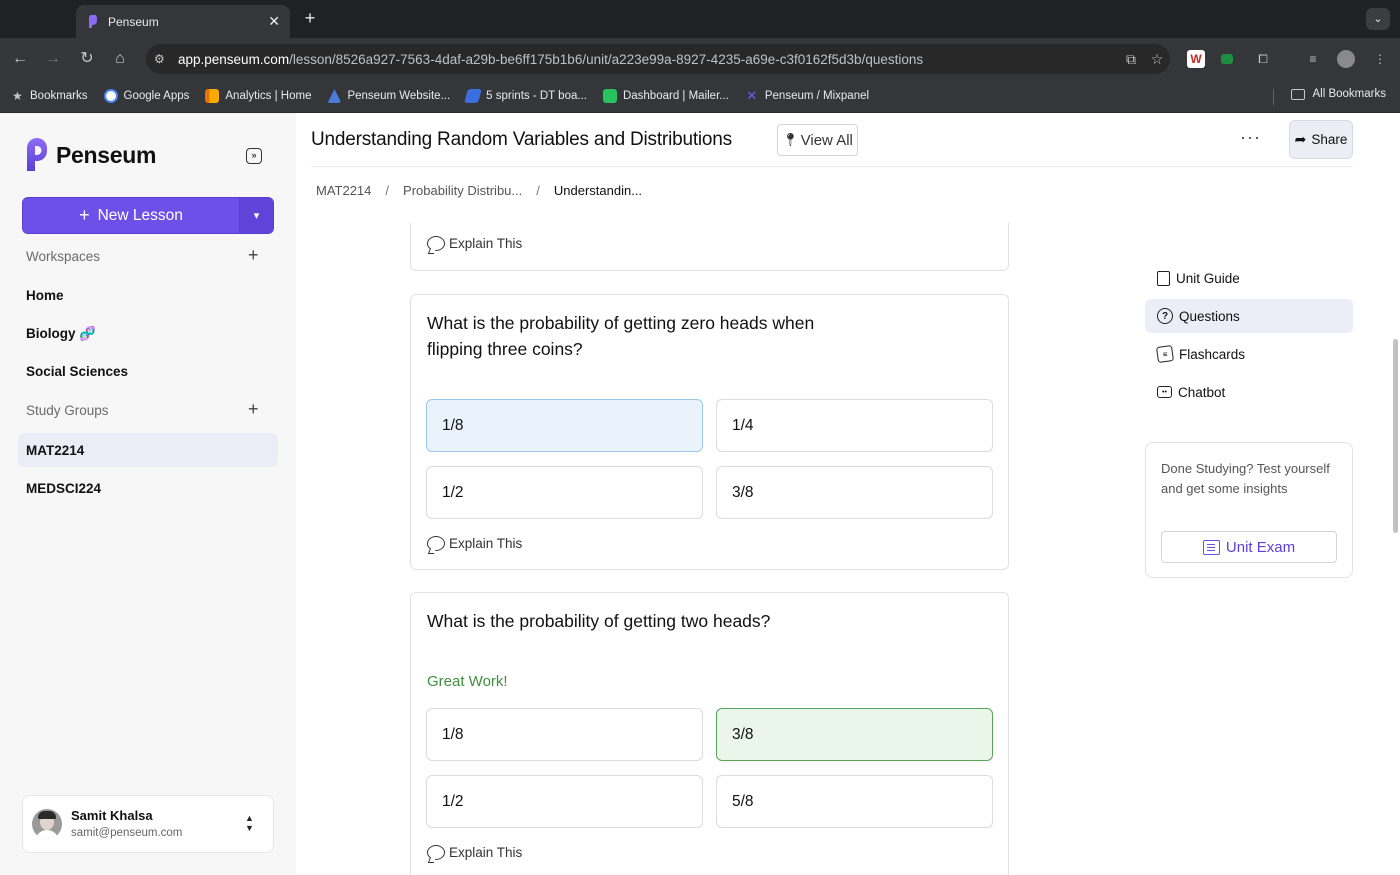 The width and height of the screenshot is (1400, 875). What do you see at coordinates (53, 59) in the screenshot?
I see `forward-icon: →` at bounding box center [53, 59].